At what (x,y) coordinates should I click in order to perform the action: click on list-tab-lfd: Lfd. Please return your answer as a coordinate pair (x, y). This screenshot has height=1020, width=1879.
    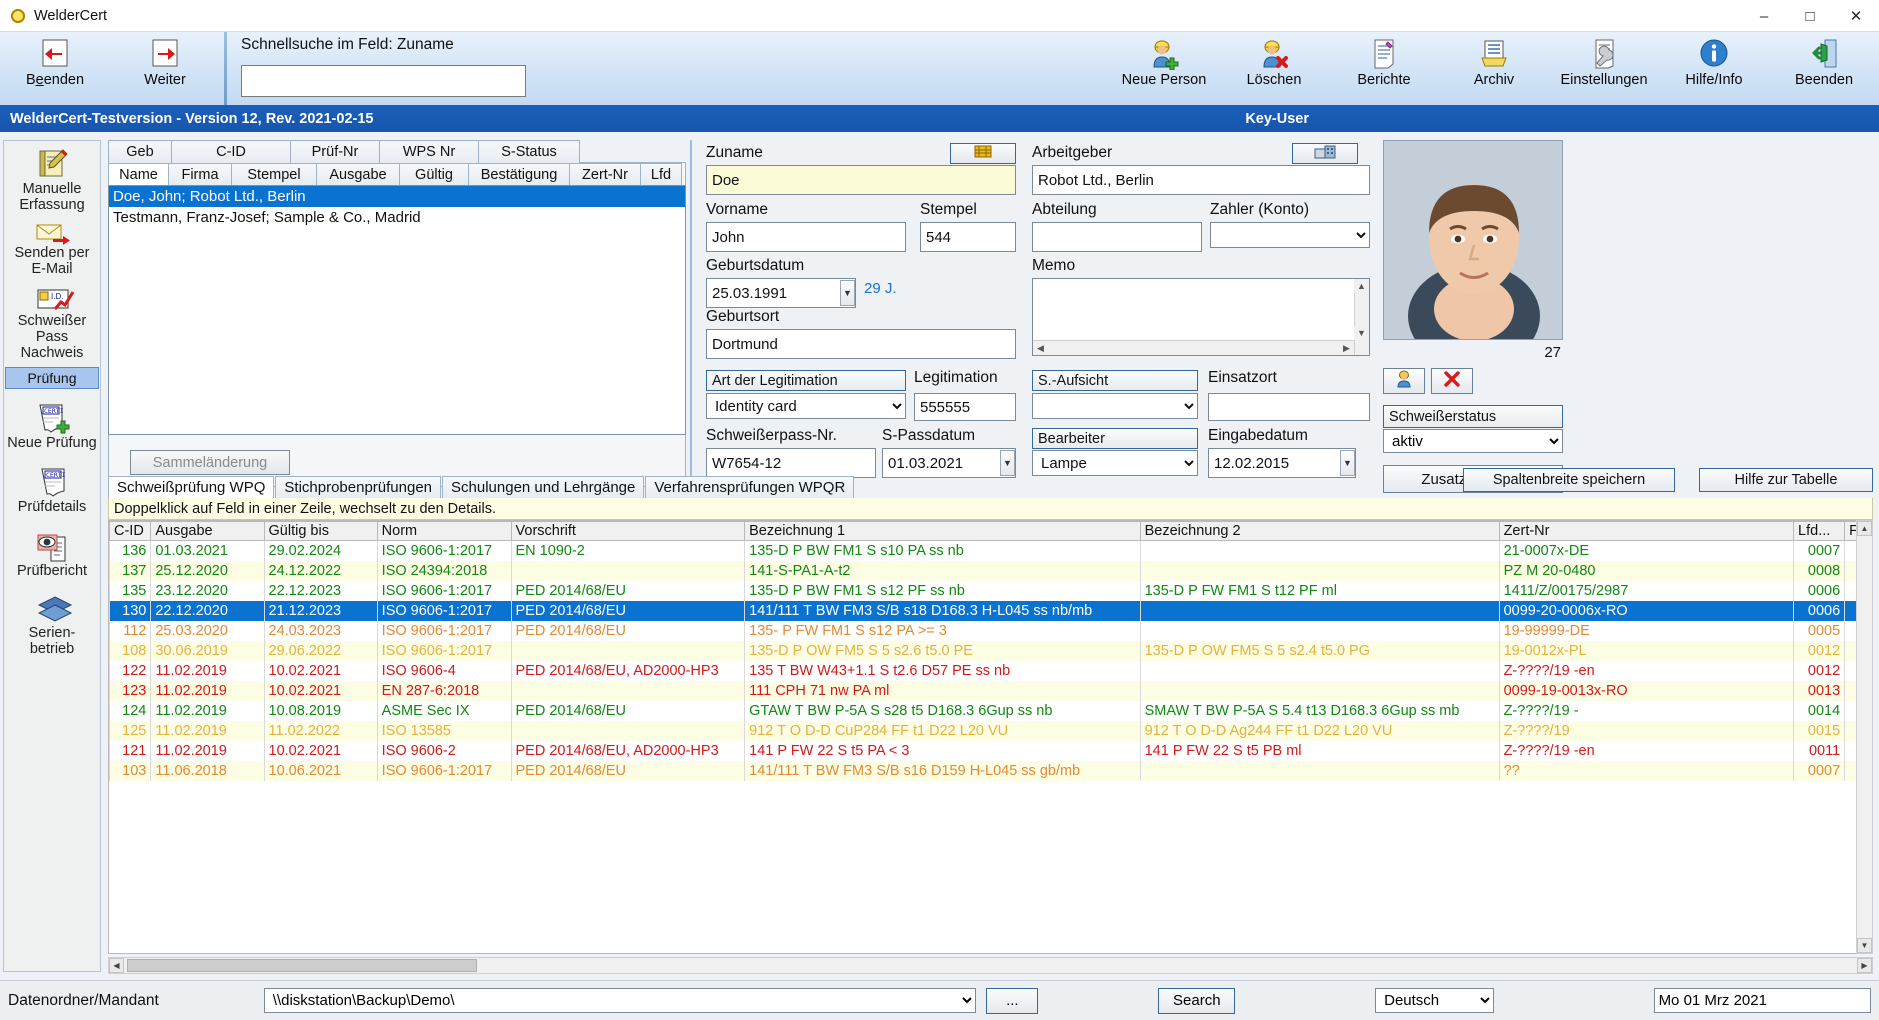
    Looking at the image, I should click on (661, 174).